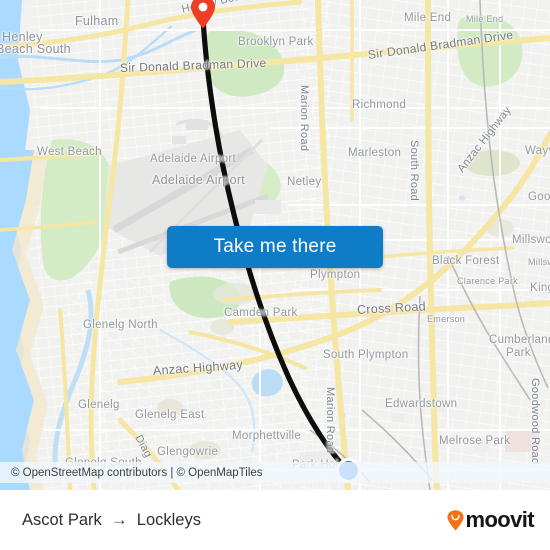 Image resolution: width=550 pixels, height=550 pixels. I want to click on moovit-wordmark: moovit, so click(499, 519).